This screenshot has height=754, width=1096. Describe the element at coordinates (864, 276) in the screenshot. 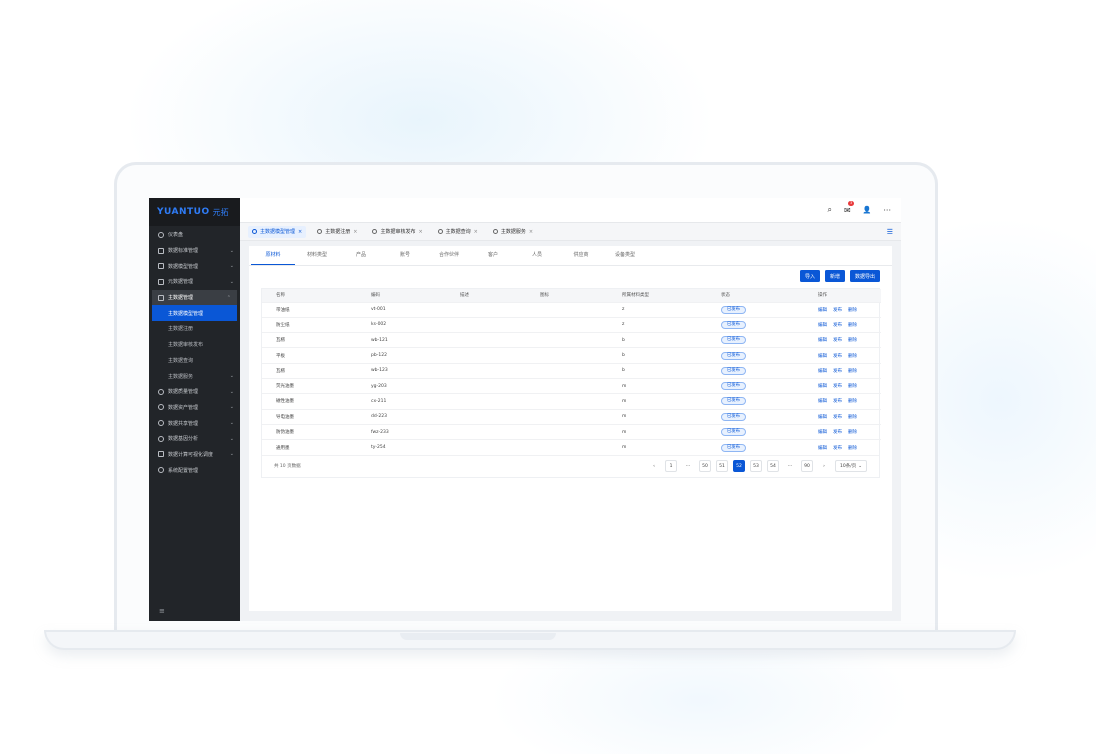

I see `export-button: 数据导出` at that location.